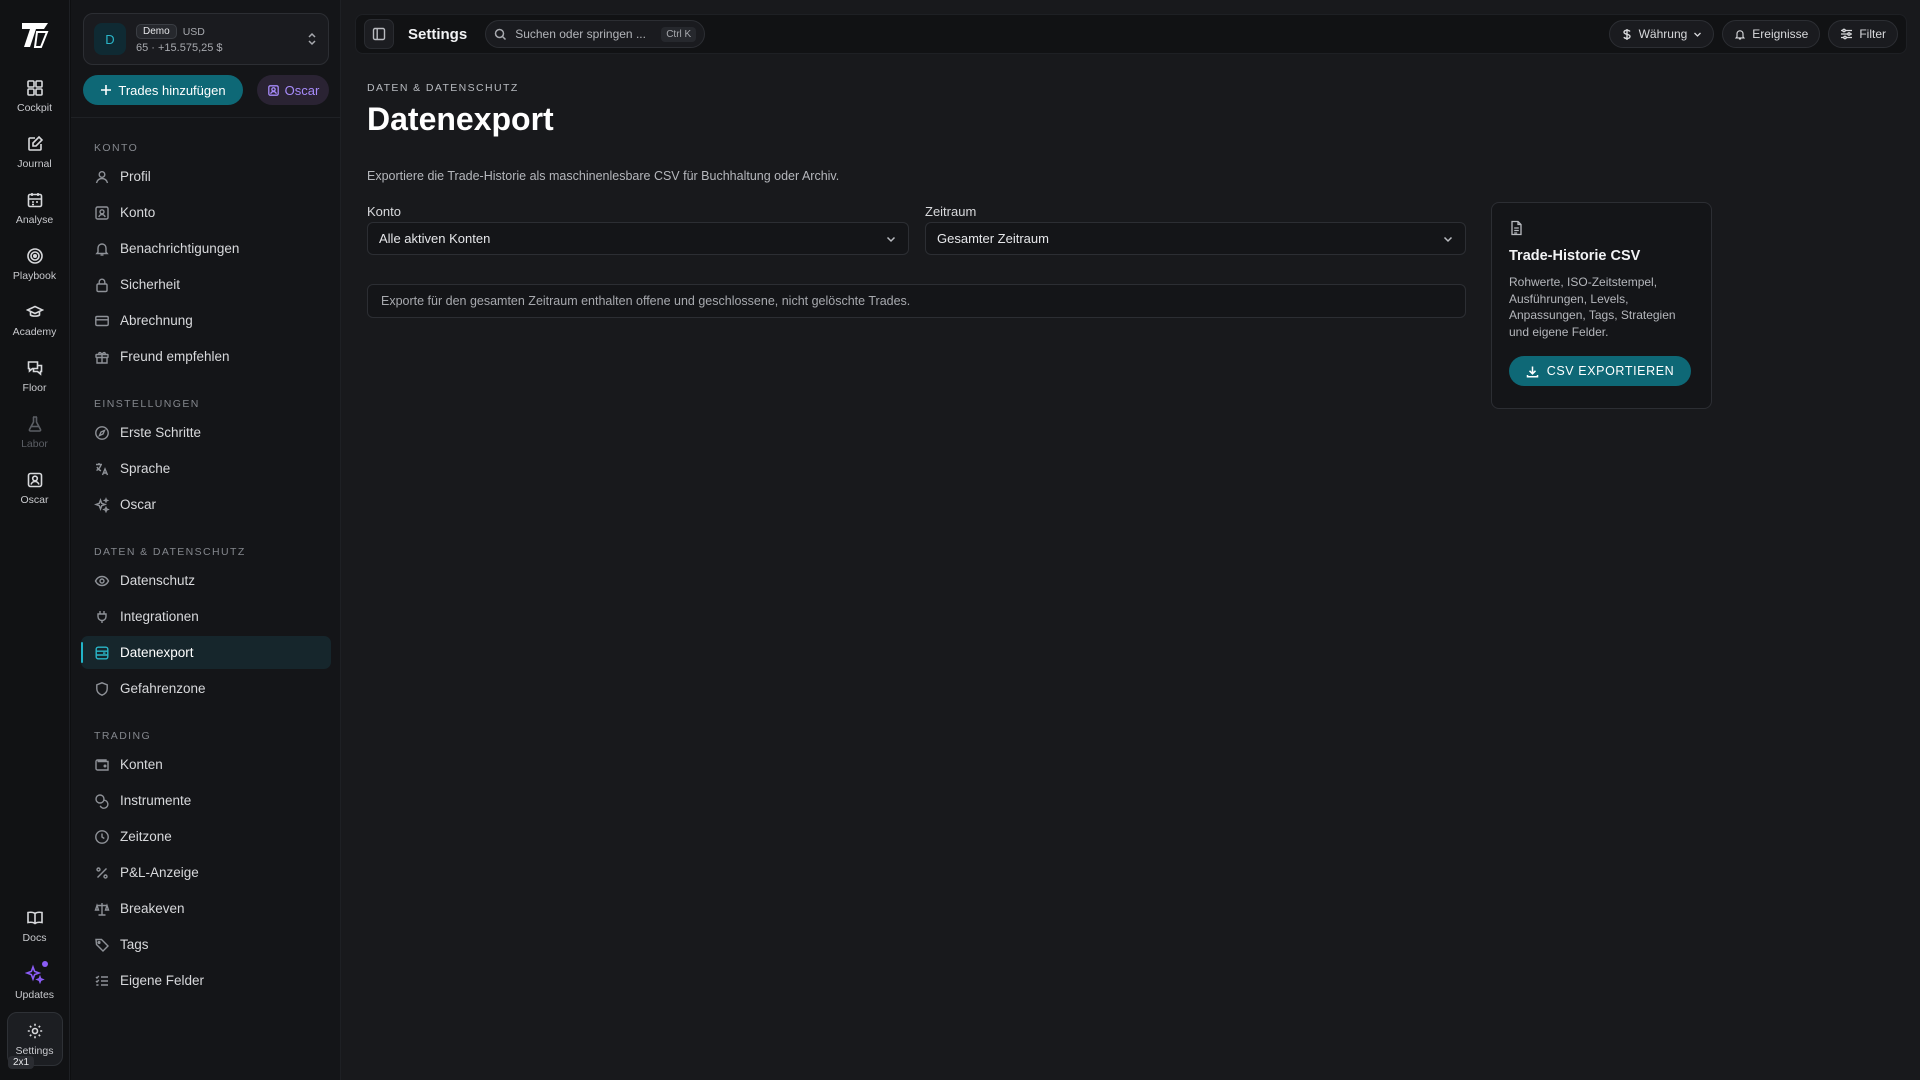 The width and height of the screenshot is (1920, 1080). Describe the element at coordinates (206, 616) in the screenshot. I see `nav-item-integrationen: Integrationen` at that location.